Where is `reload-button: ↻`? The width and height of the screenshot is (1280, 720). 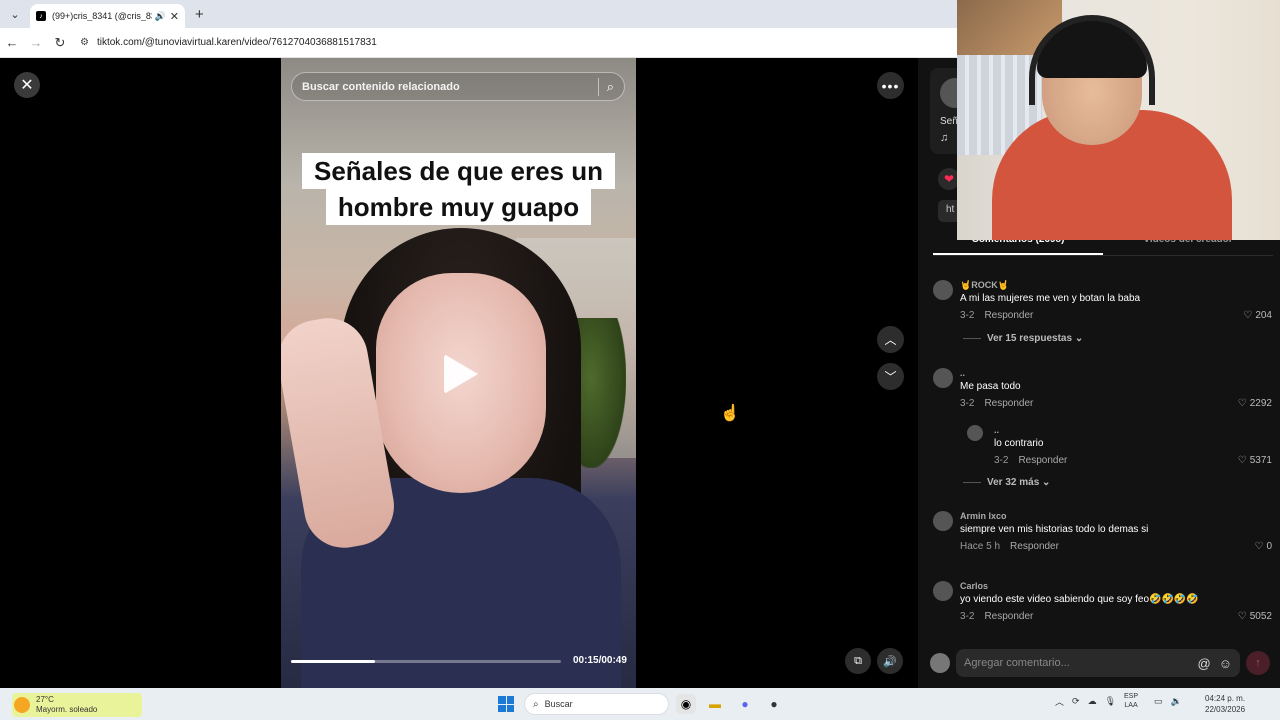 reload-button: ↻ is located at coordinates (60, 43).